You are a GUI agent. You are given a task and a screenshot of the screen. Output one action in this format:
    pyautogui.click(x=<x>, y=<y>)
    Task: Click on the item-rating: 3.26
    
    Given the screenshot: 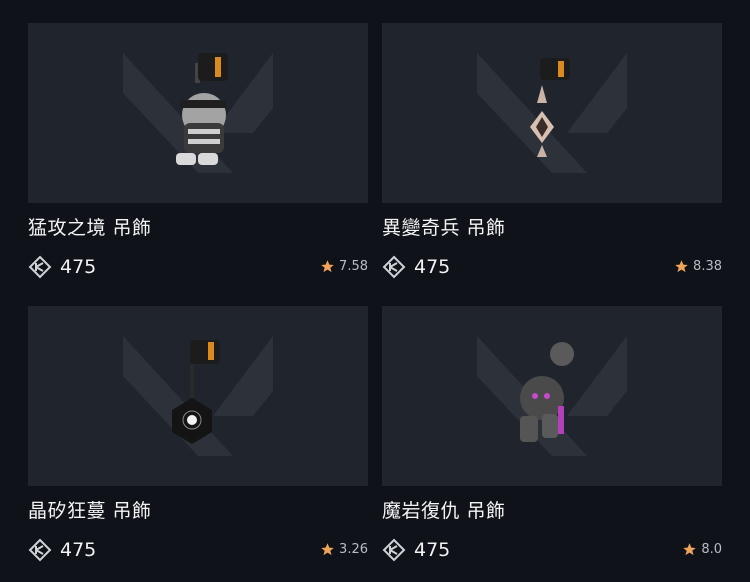 What is the action you would take?
    pyautogui.click(x=344, y=549)
    